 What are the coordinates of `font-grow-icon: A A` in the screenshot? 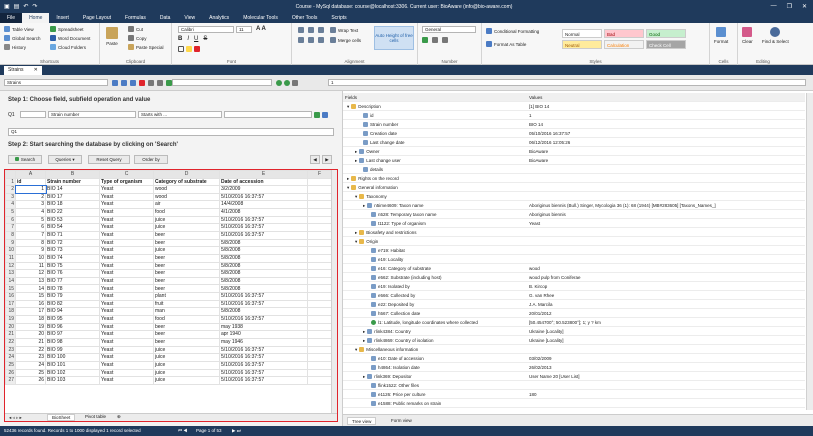 It's located at (261, 29).